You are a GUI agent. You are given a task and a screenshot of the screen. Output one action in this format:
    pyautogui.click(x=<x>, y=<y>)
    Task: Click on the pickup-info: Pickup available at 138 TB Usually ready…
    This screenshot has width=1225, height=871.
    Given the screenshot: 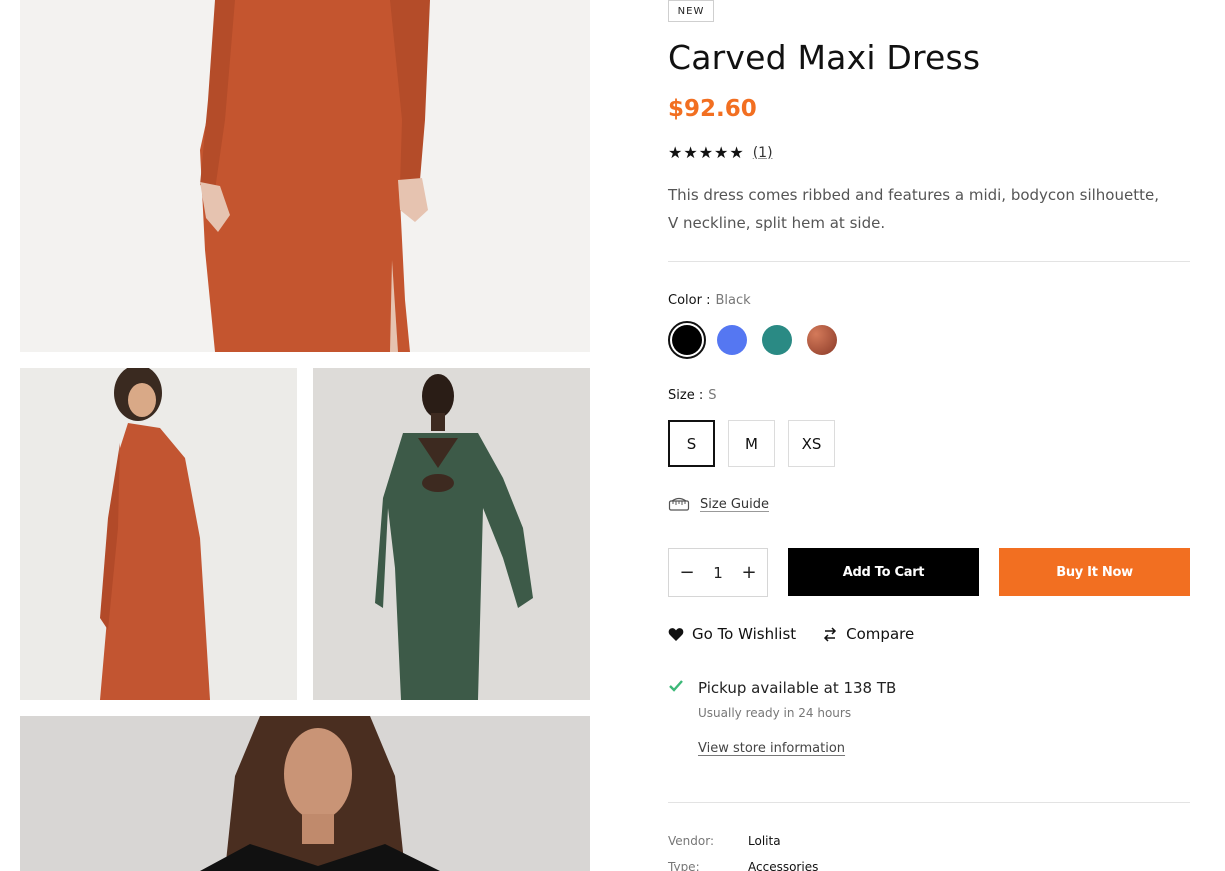 What is the action you would take?
    pyautogui.click(x=782, y=717)
    